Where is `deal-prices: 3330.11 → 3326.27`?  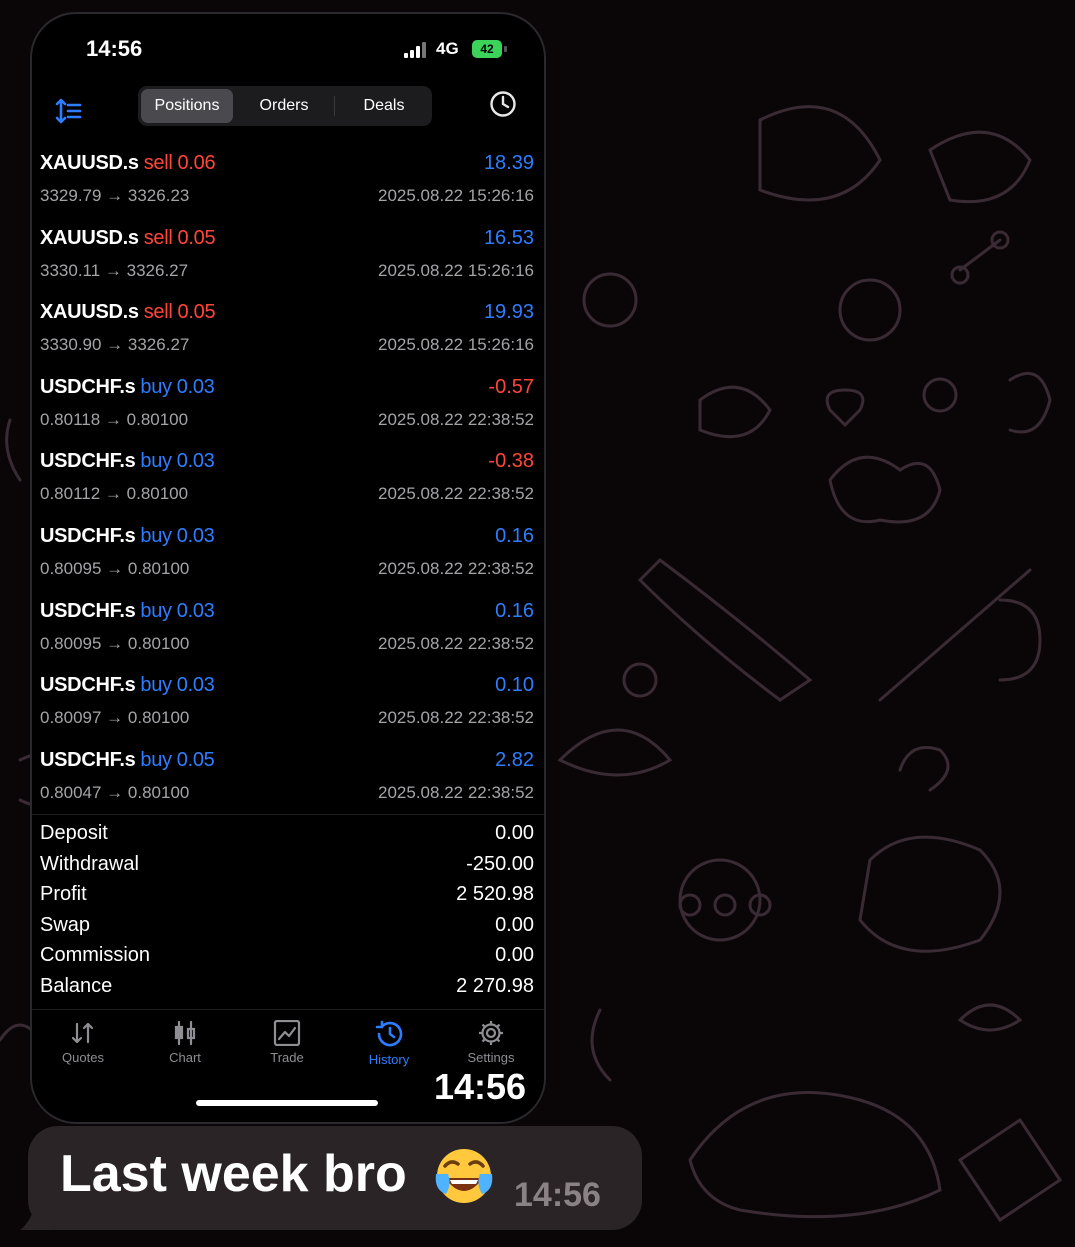
deal-prices: 3330.11 → 3326.27 is located at coordinates (114, 270).